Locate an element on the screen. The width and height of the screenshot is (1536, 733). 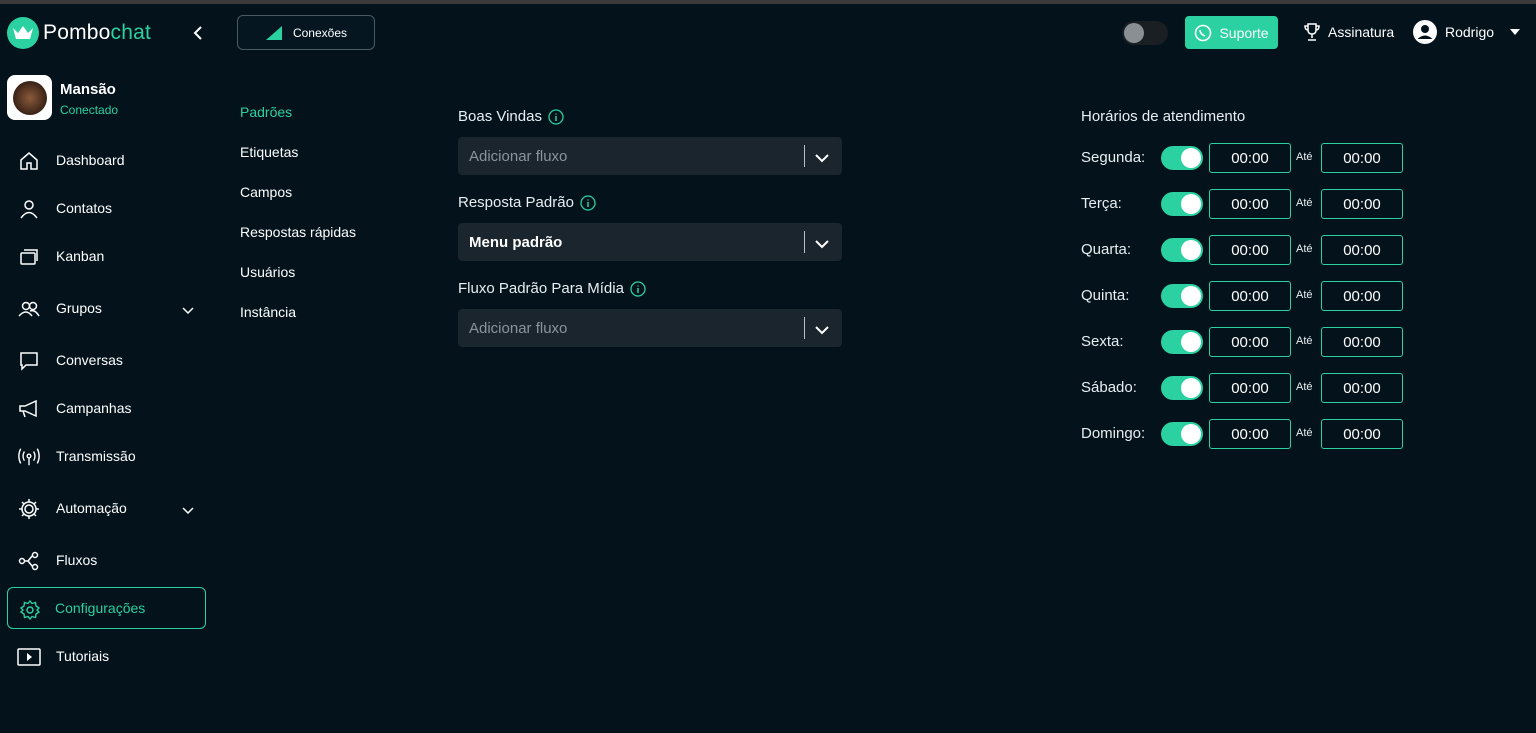
whatsapp-icon is located at coordinates (1203, 32).